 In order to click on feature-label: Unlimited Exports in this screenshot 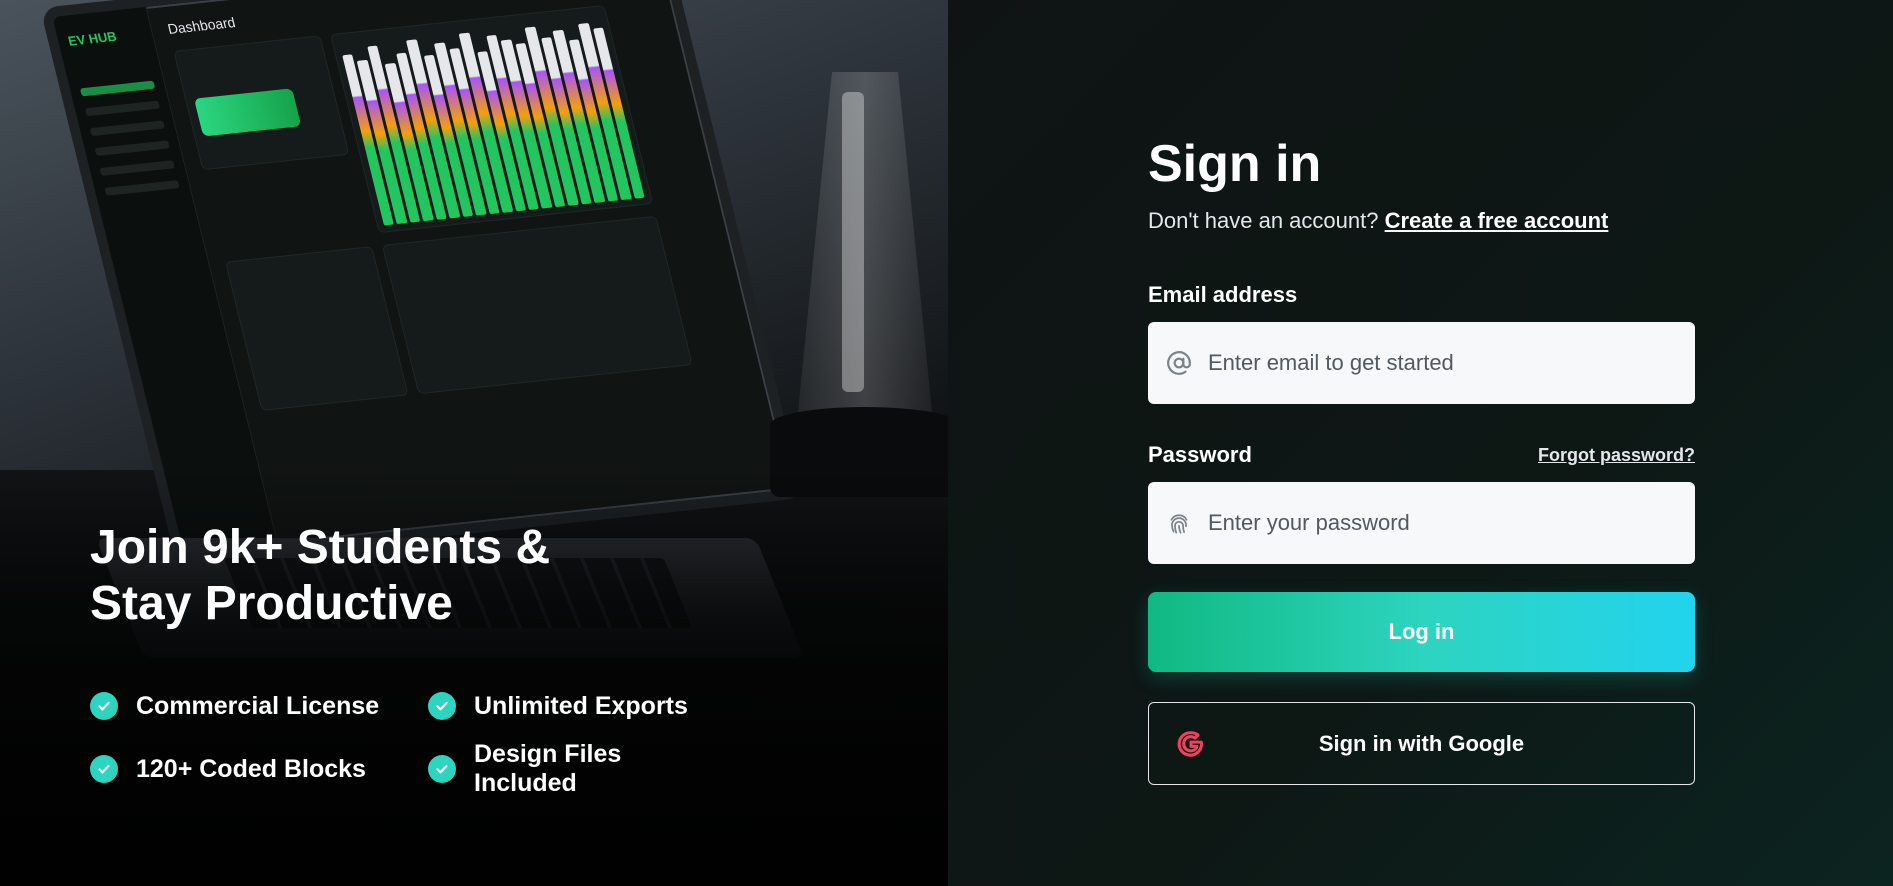, I will do `click(581, 705)`.